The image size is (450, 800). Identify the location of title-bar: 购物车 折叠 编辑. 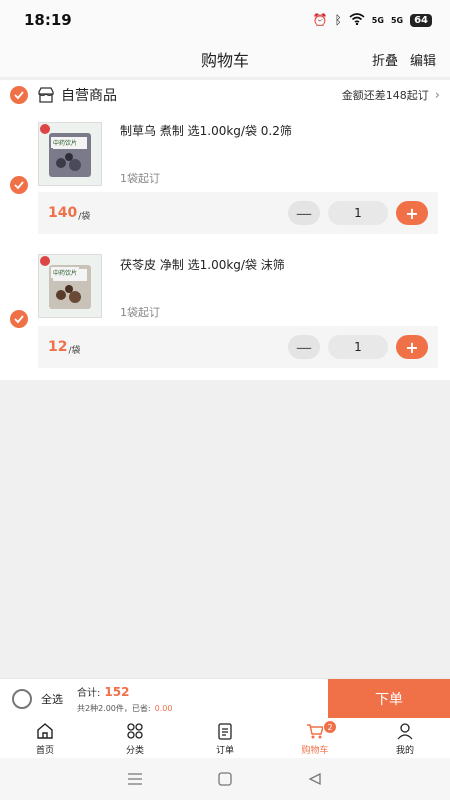
(225, 59).